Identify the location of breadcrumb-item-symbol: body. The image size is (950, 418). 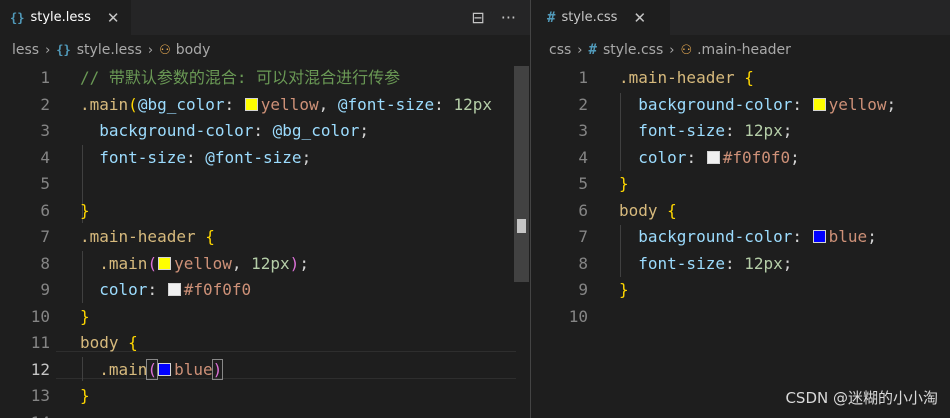
(193, 50).